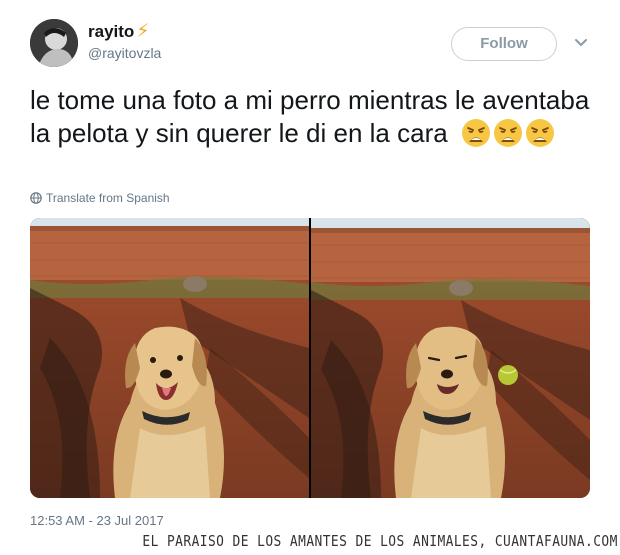 The height and width of the screenshot is (555, 620). Describe the element at coordinates (581, 43) in the screenshot. I see `chevron-down-icon` at that location.